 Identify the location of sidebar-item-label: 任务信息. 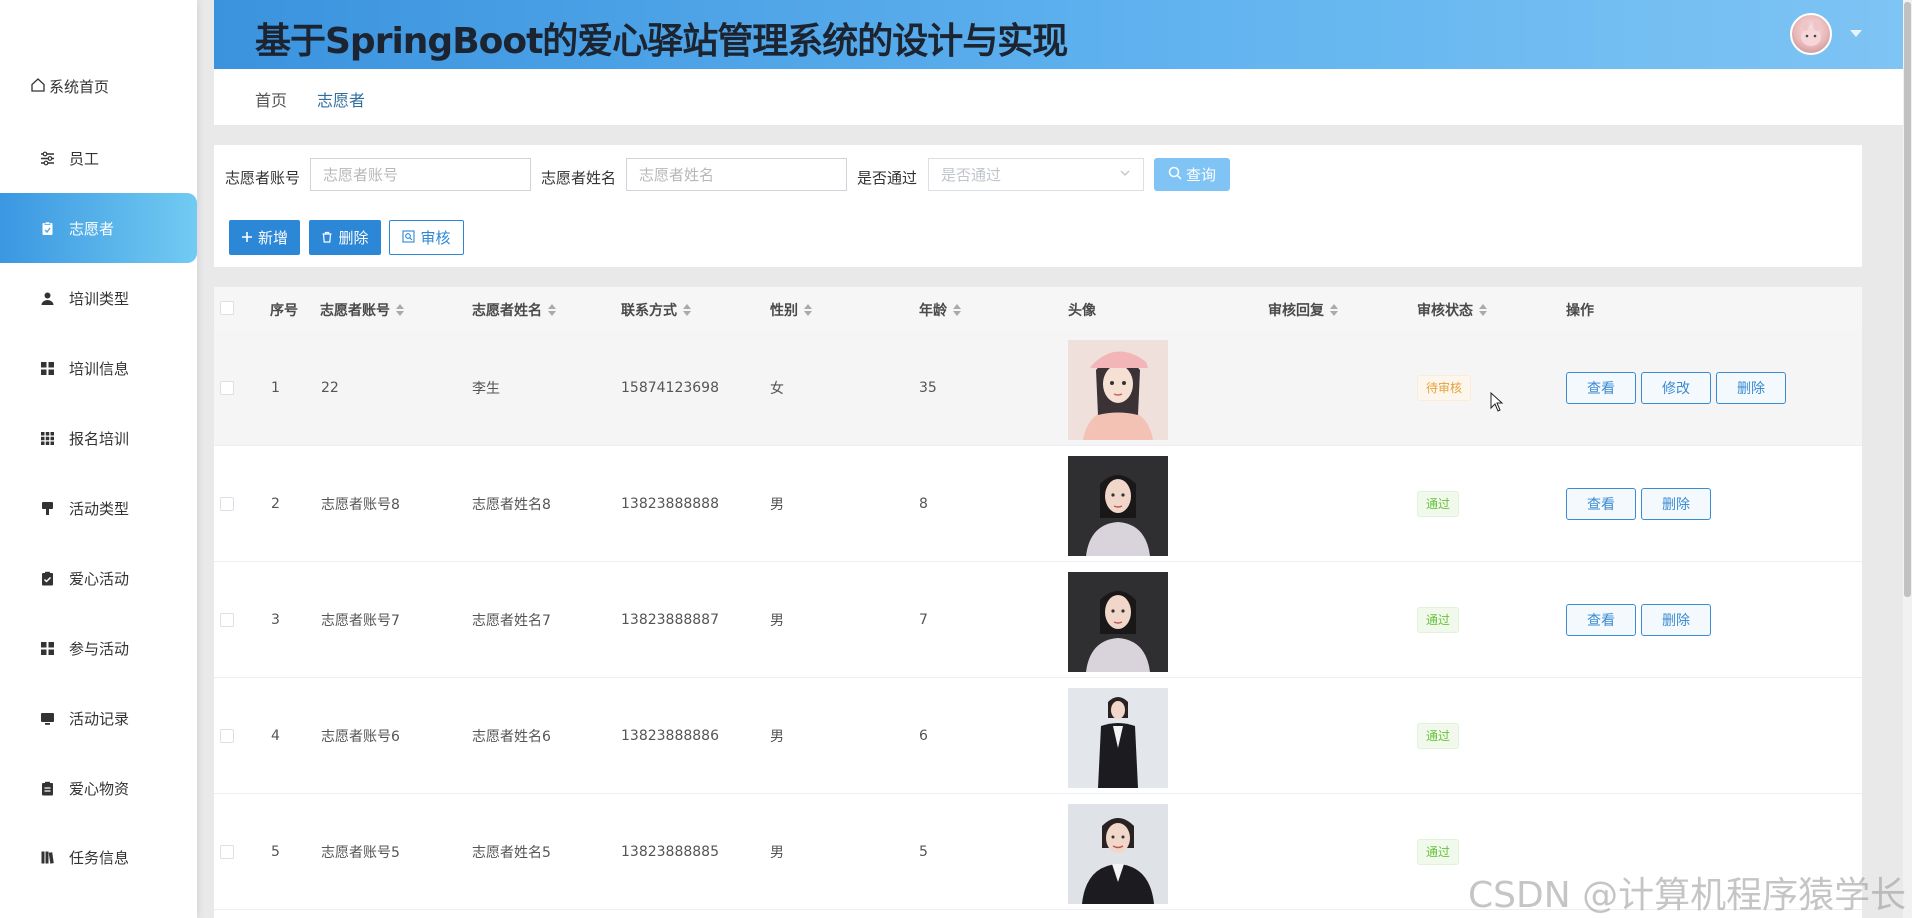
(99, 857).